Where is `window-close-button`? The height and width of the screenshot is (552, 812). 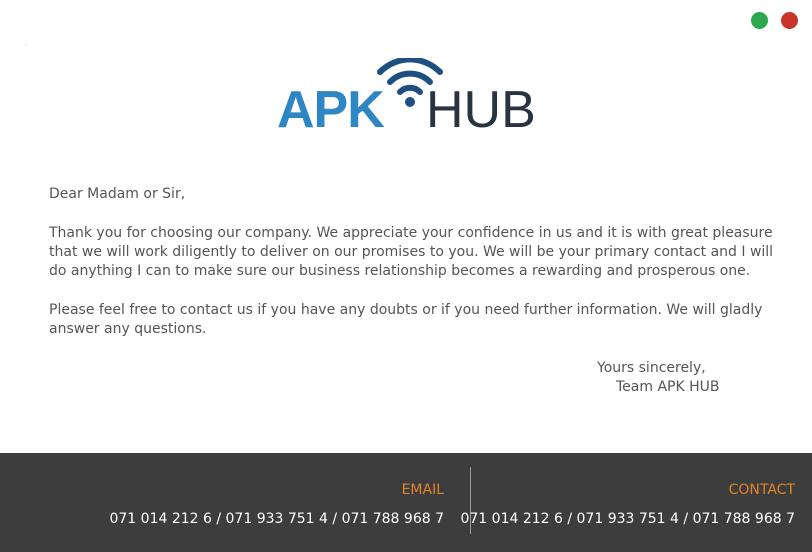 window-close-button is located at coordinates (789, 20).